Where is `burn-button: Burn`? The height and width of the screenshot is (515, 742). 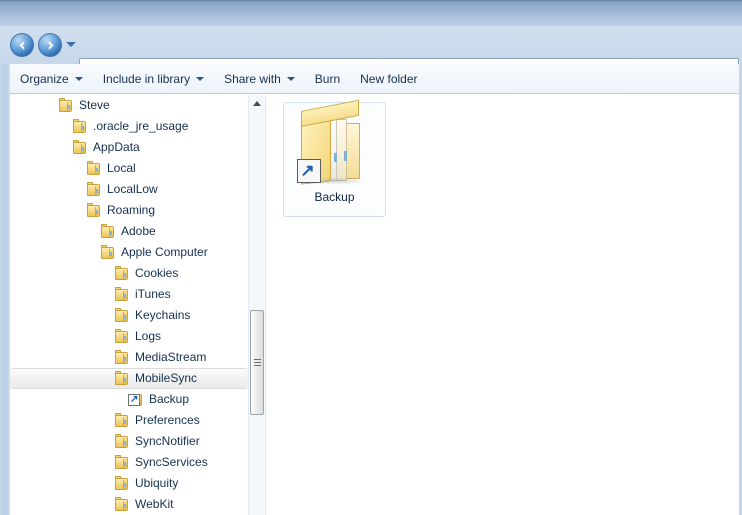 burn-button: Burn is located at coordinates (327, 79).